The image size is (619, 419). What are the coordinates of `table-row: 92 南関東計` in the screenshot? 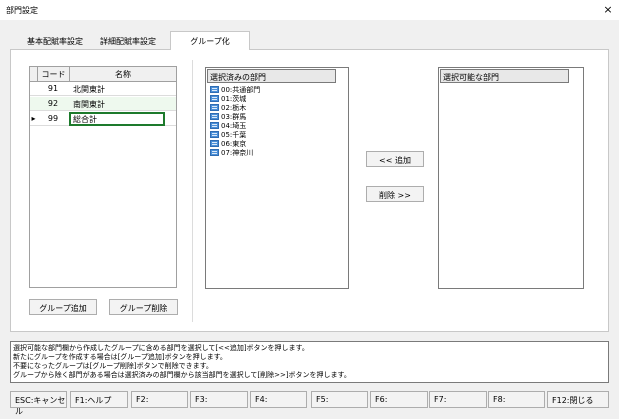 It's located at (103, 104).